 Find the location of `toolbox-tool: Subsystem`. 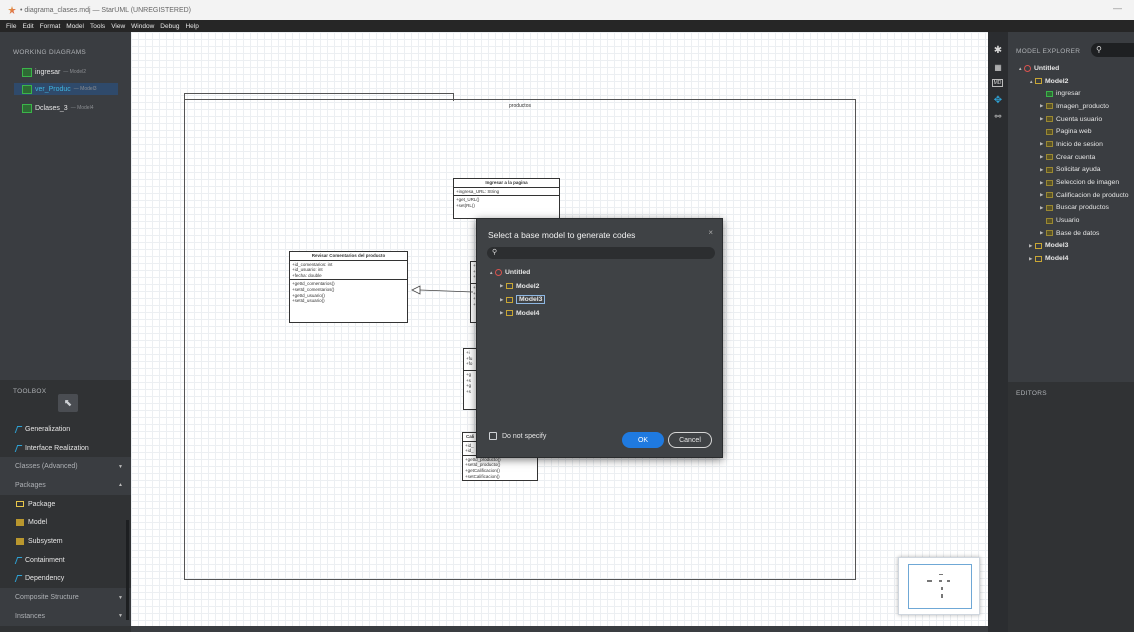

toolbox-tool: Subsystem is located at coordinates (65, 541).